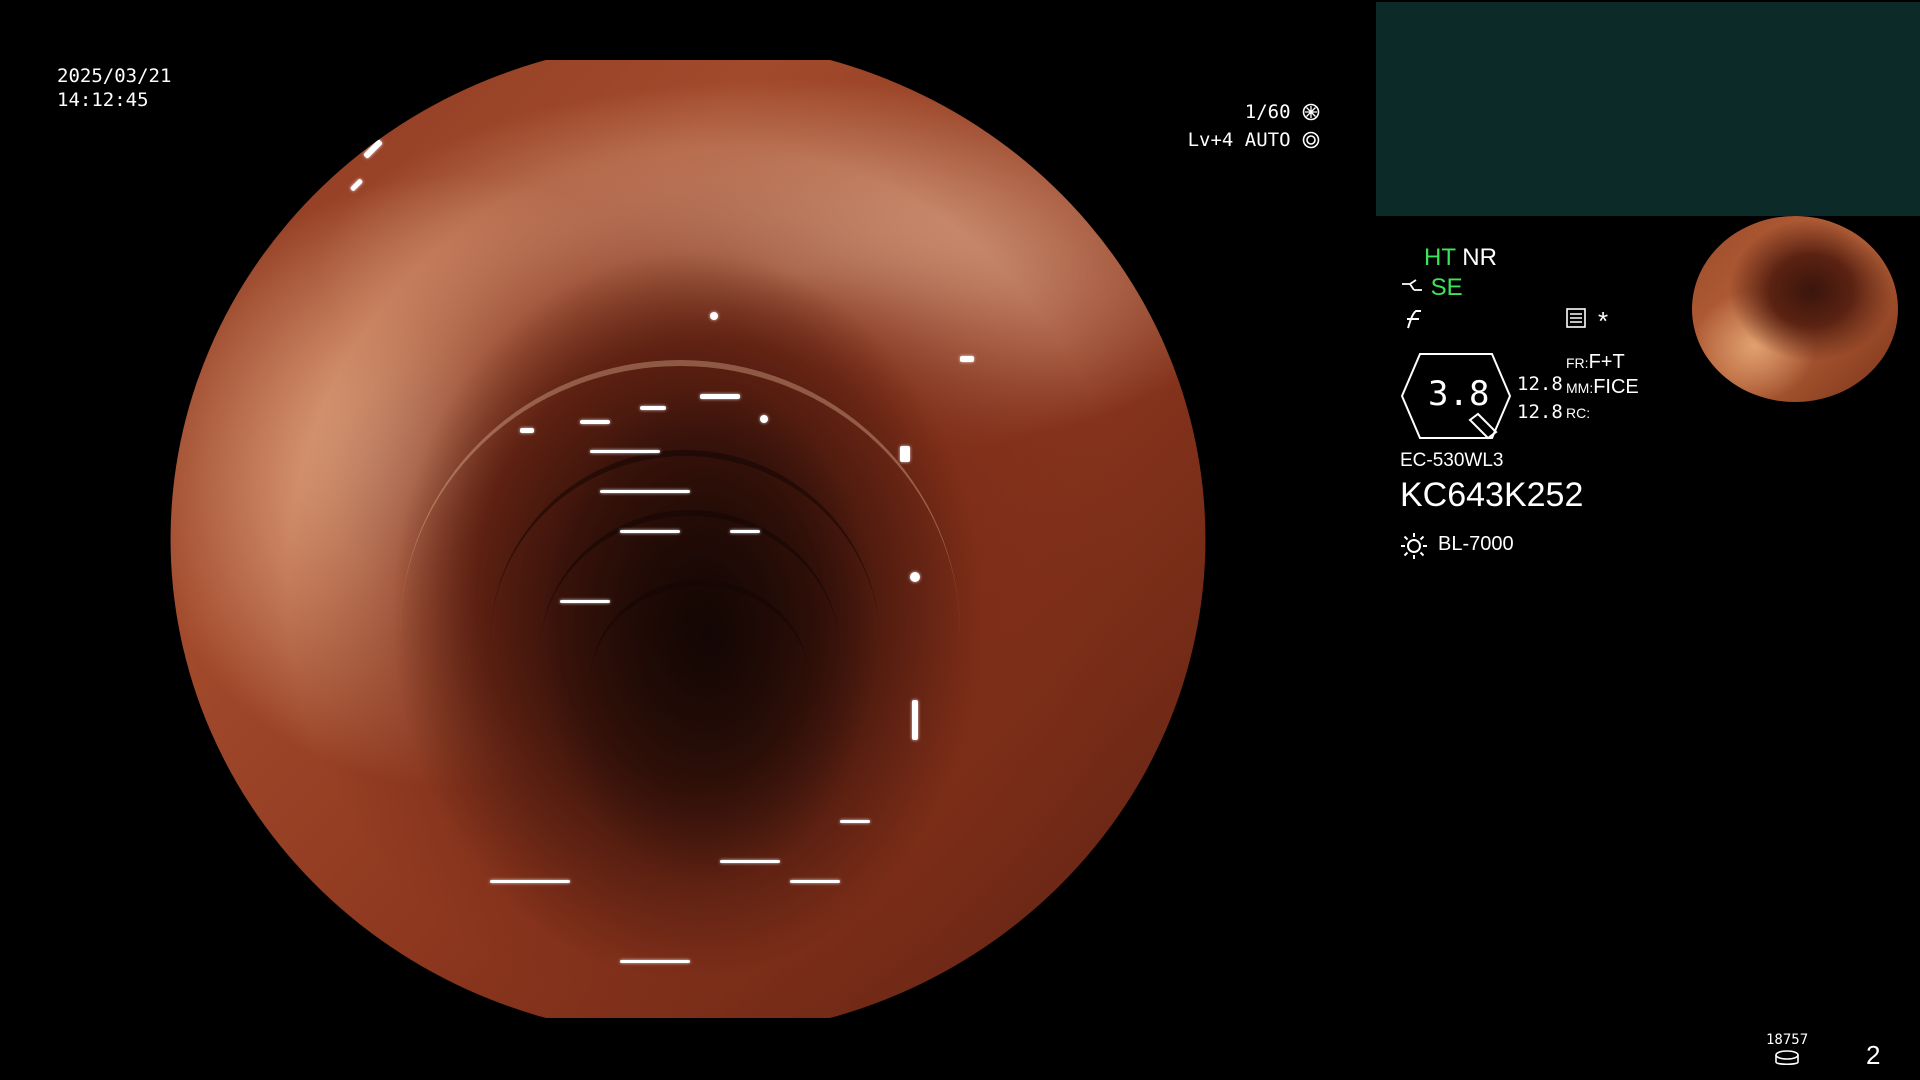 Image resolution: width=1920 pixels, height=1080 pixels. I want to click on mm-value: FICE, so click(1616, 387).